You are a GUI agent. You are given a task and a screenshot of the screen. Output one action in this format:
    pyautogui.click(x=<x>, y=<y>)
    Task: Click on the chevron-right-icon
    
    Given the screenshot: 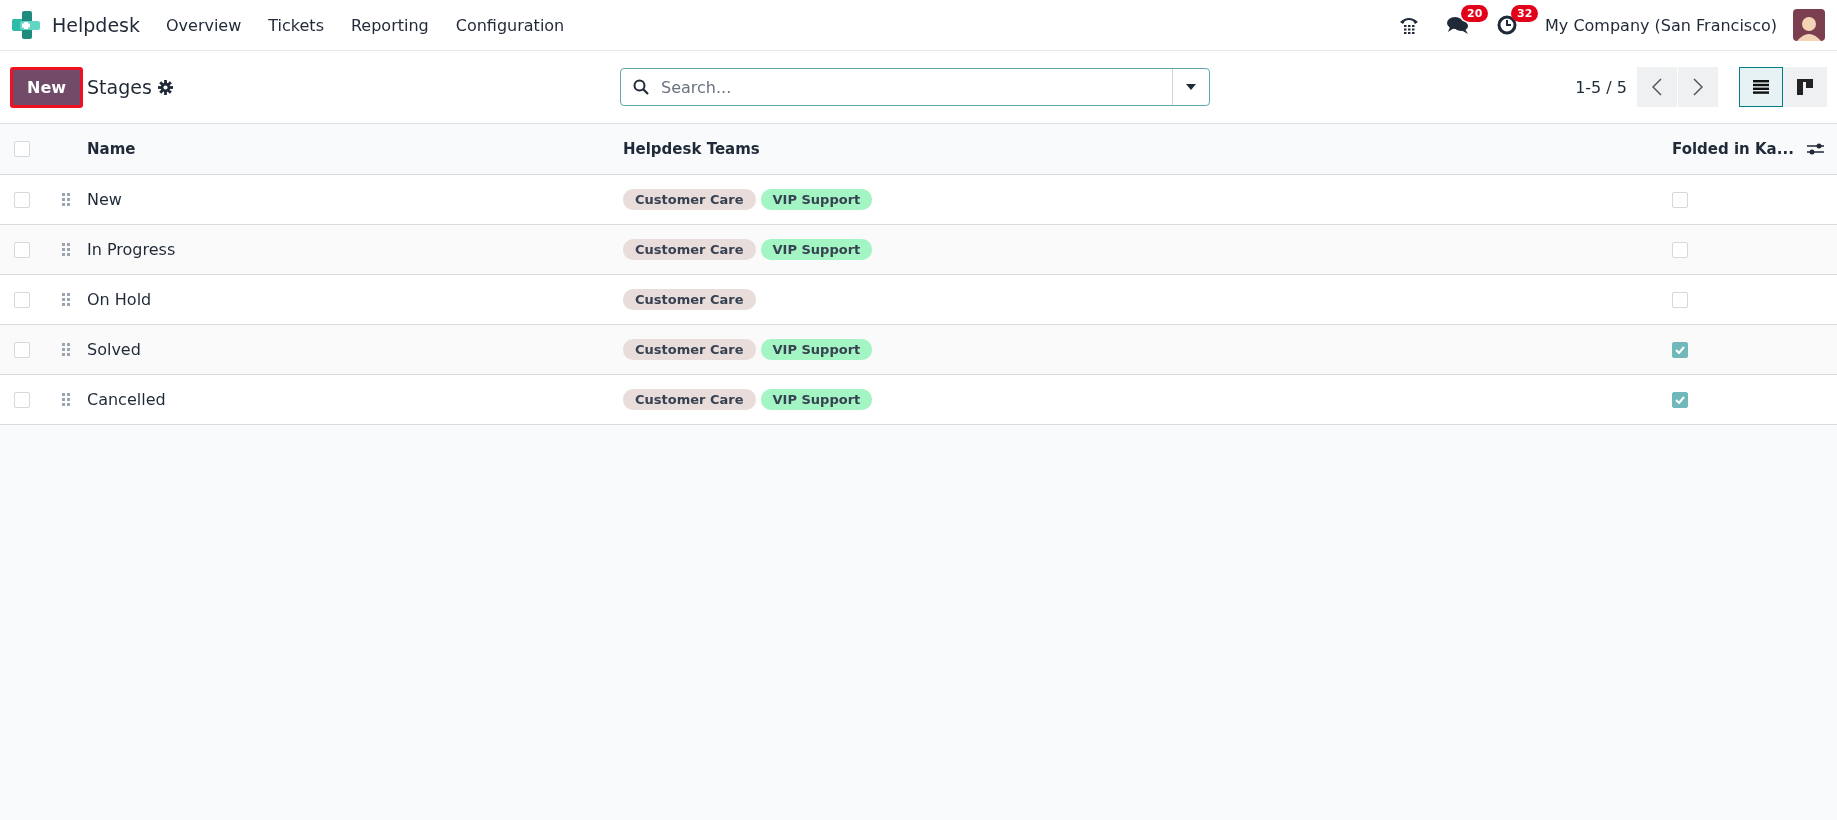 What is the action you would take?
    pyautogui.click(x=1698, y=87)
    